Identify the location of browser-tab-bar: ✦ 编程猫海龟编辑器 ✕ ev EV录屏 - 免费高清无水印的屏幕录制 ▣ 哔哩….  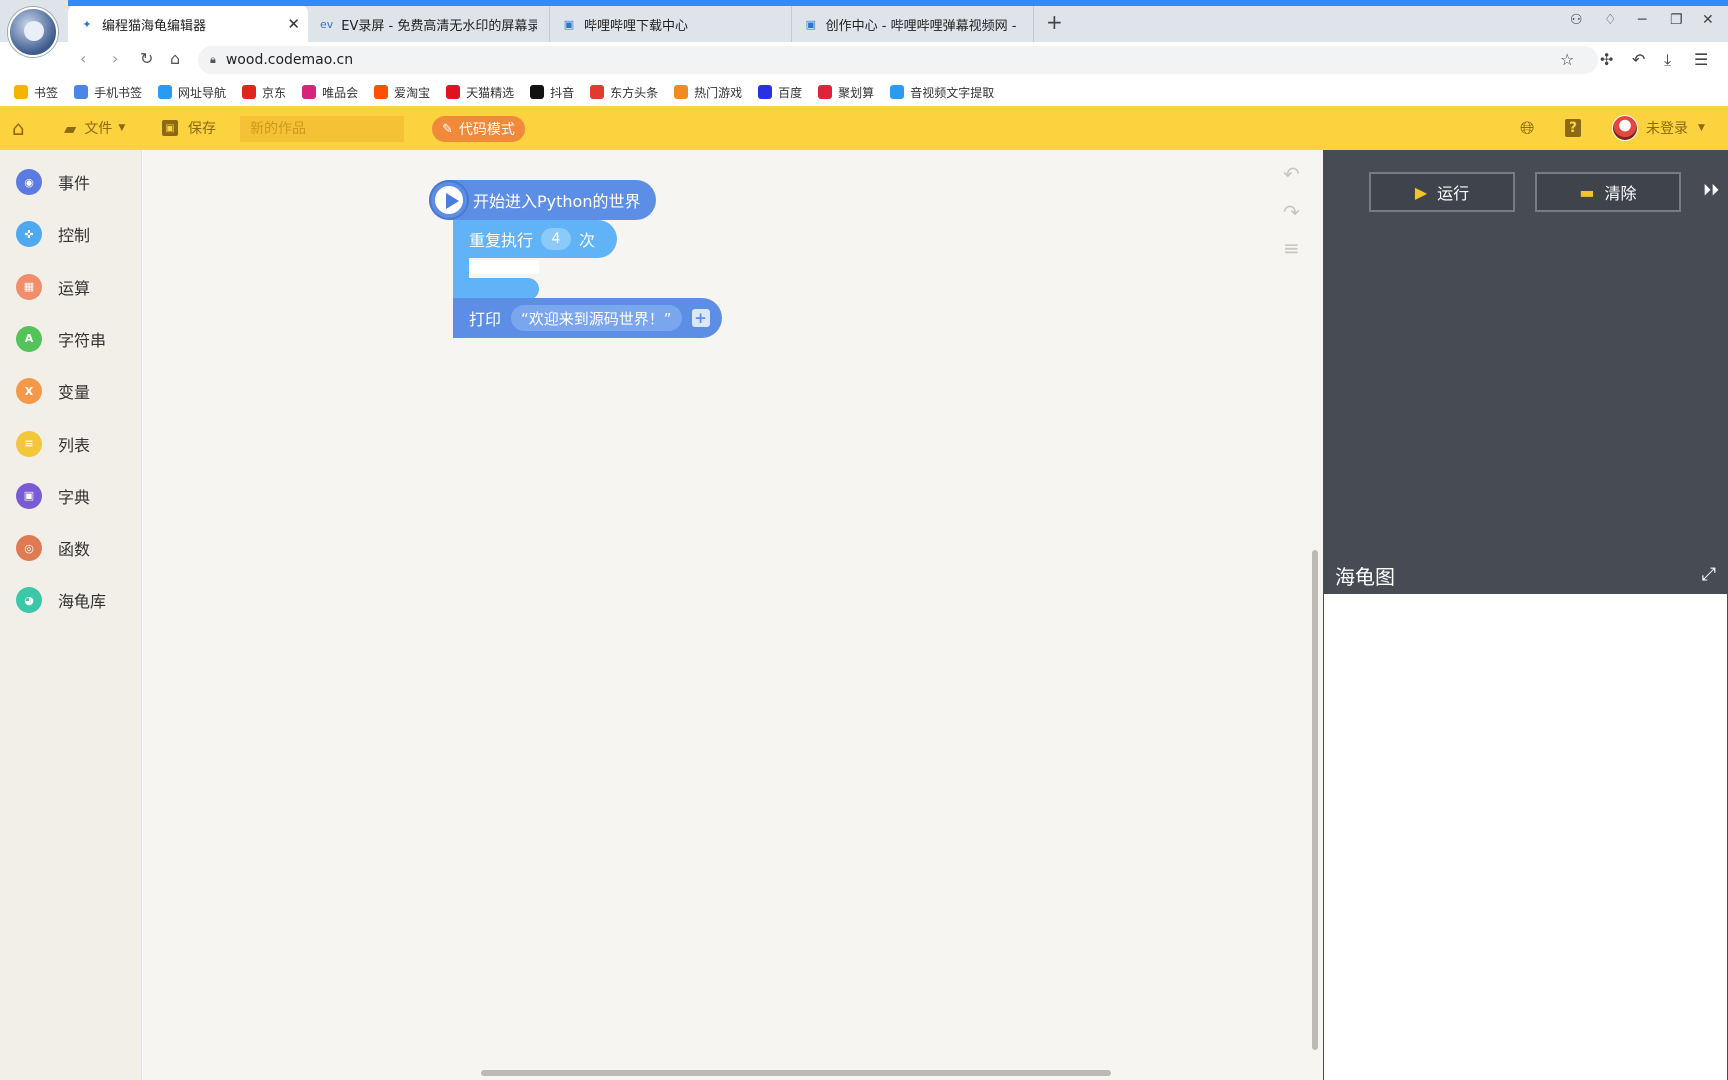
(864, 28).